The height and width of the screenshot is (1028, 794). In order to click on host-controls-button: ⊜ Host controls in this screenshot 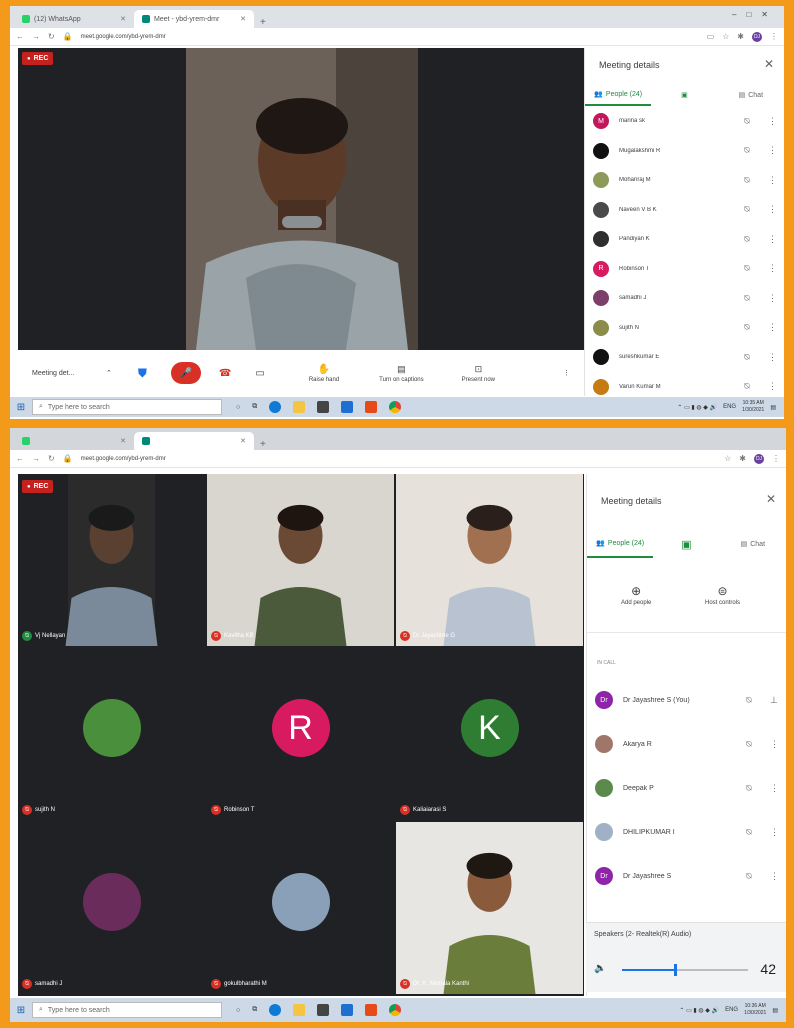, I will do `click(722, 595)`.